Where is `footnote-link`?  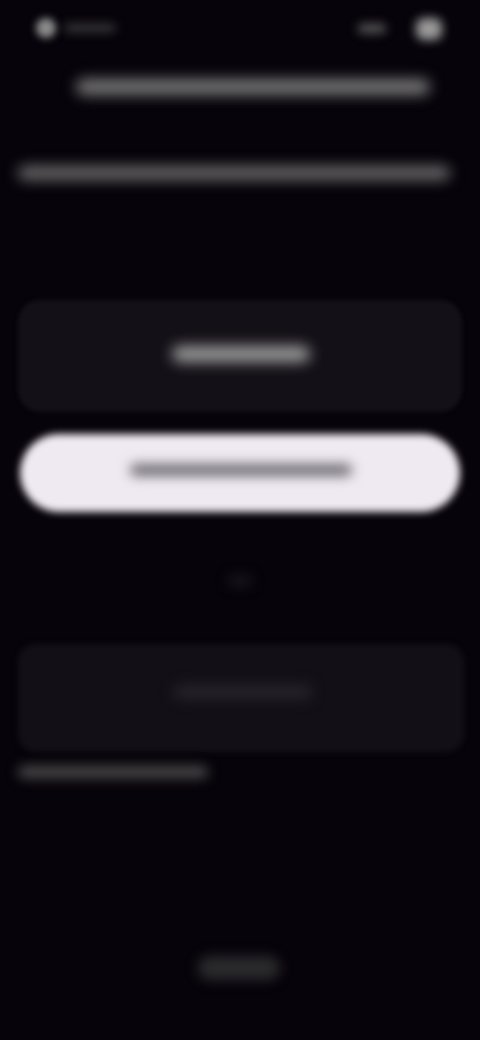 footnote-link is located at coordinates (113, 775).